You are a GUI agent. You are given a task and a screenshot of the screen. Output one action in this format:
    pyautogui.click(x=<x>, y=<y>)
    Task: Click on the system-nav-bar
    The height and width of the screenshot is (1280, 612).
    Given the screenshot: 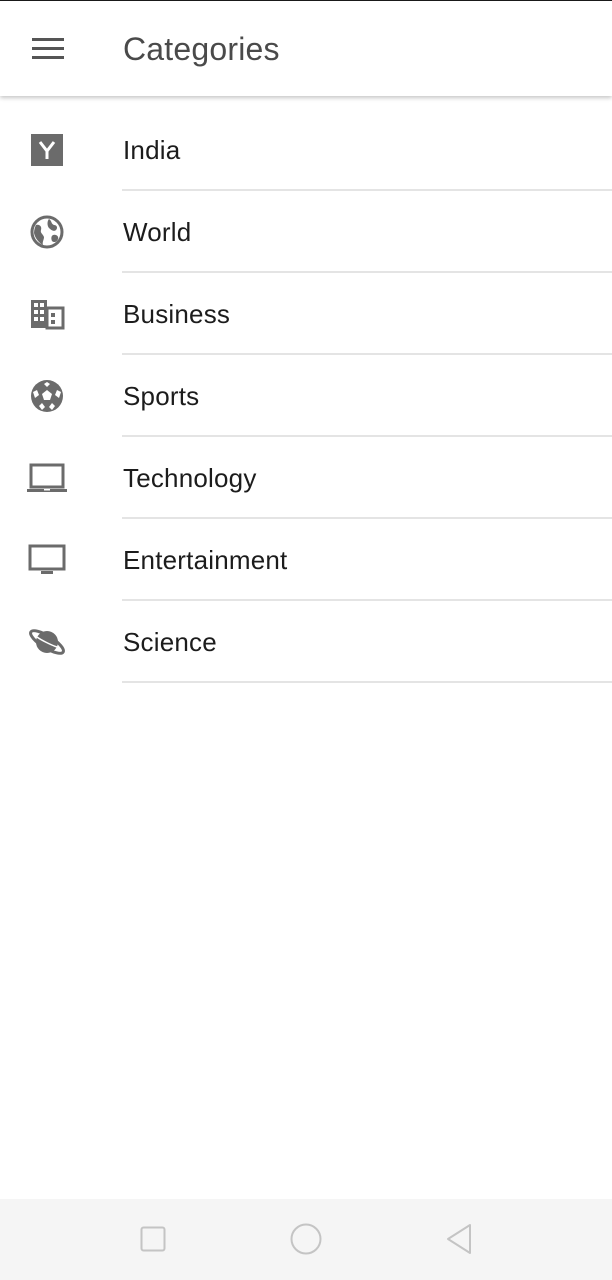 What is the action you would take?
    pyautogui.click(x=306, y=1239)
    